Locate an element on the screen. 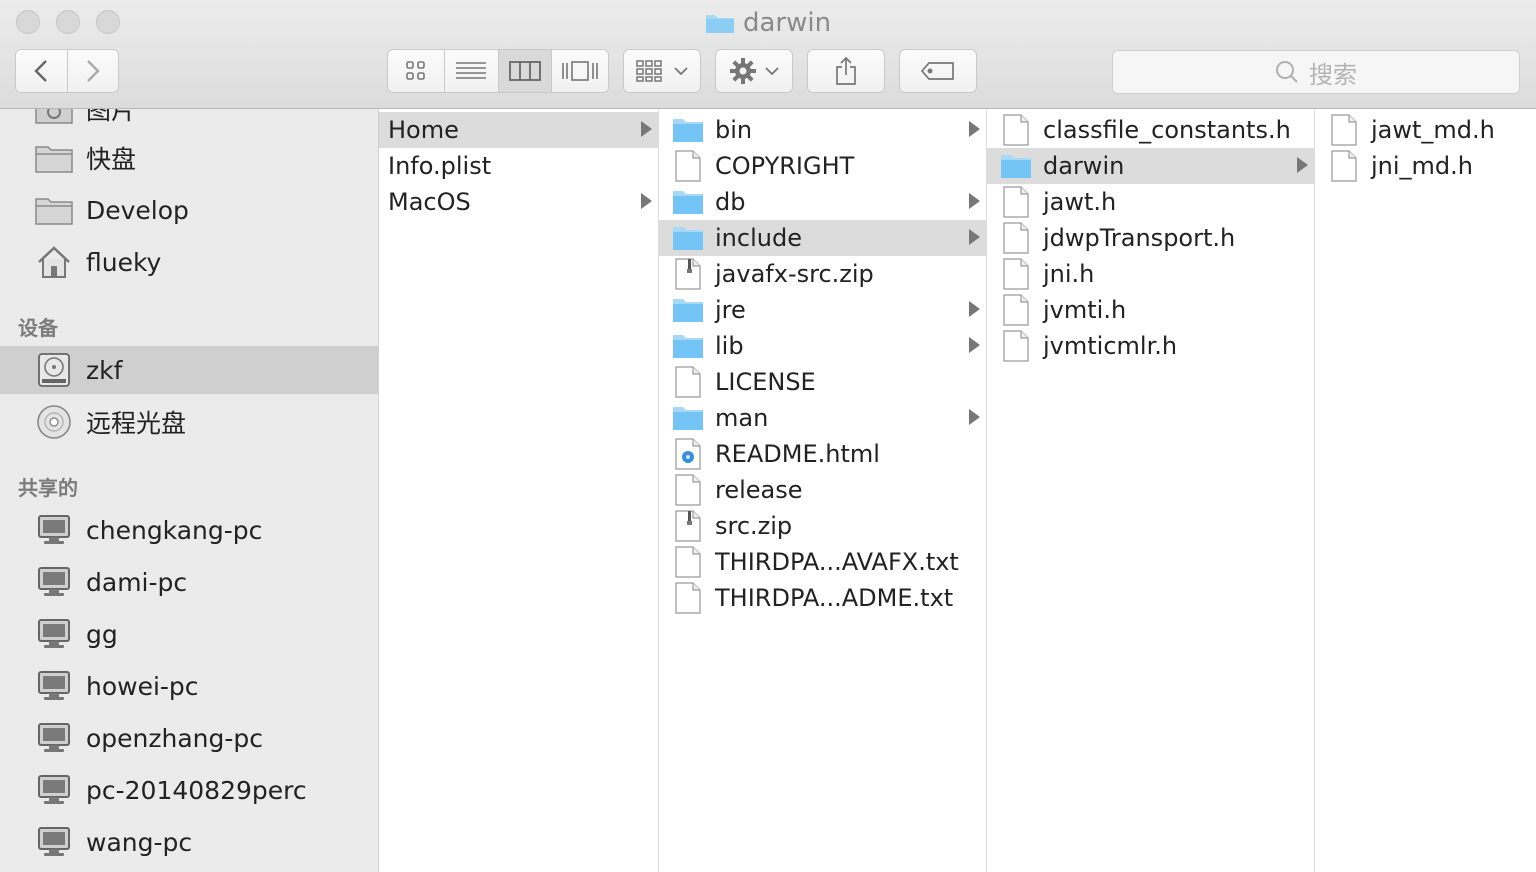 The width and height of the screenshot is (1536, 872). search-field: 搜索 is located at coordinates (1316, 72).